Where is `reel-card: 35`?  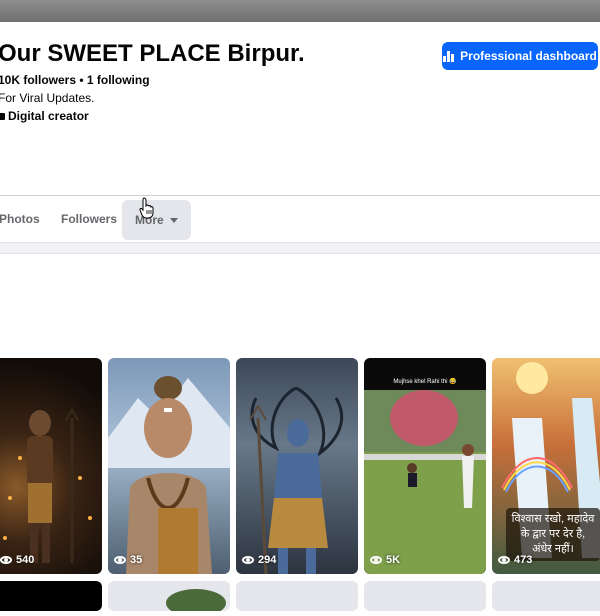 reel-card: 35 is located at coordinates (169, 466).